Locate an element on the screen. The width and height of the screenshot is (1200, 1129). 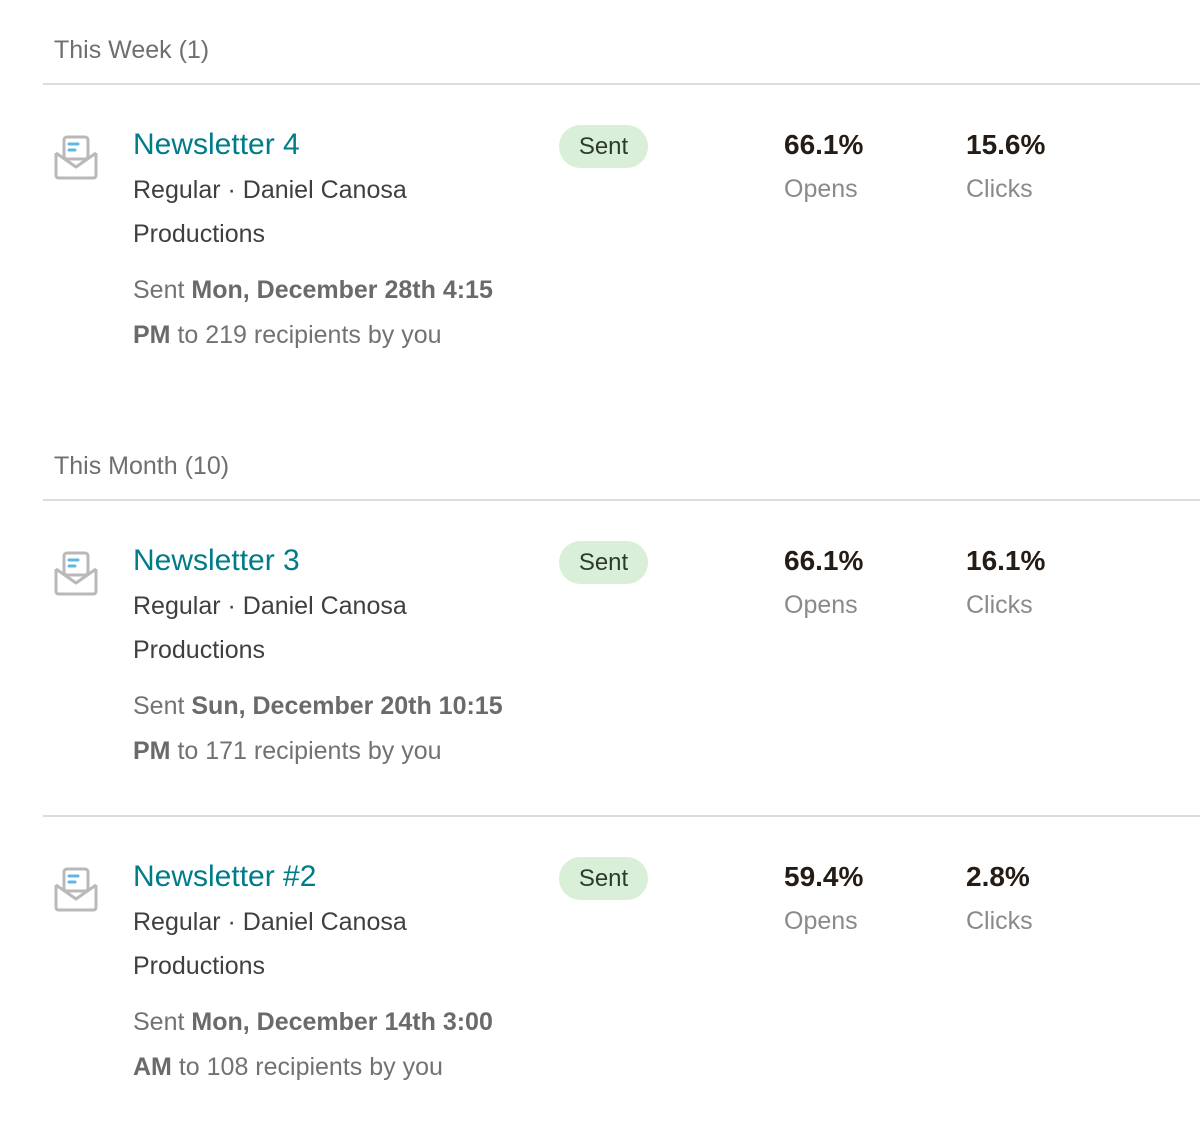
sent-suffix: to 171 recipients by you is located at coordinates (306, 751).